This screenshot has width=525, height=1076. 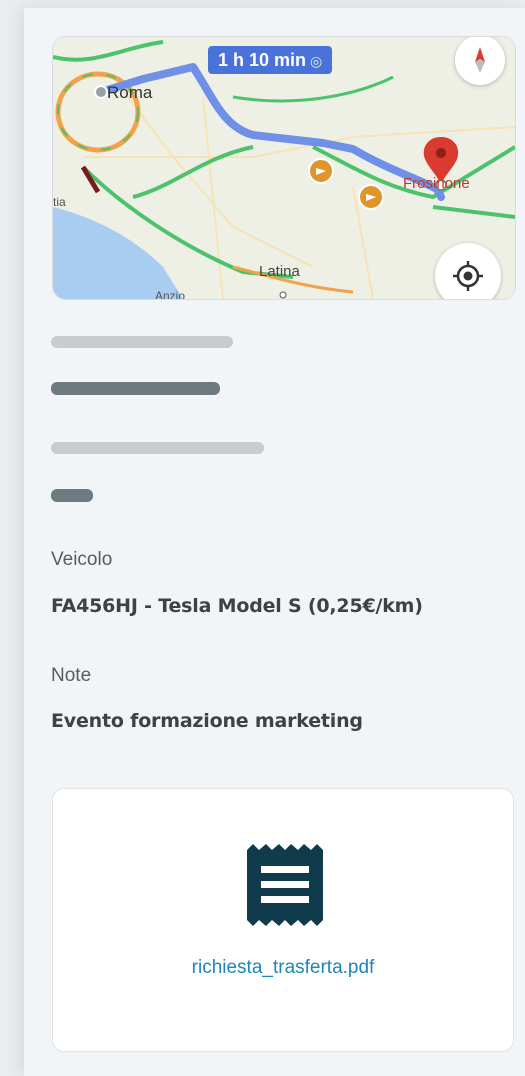 I want to click on receipt-icon, so click(x=285, y=885).